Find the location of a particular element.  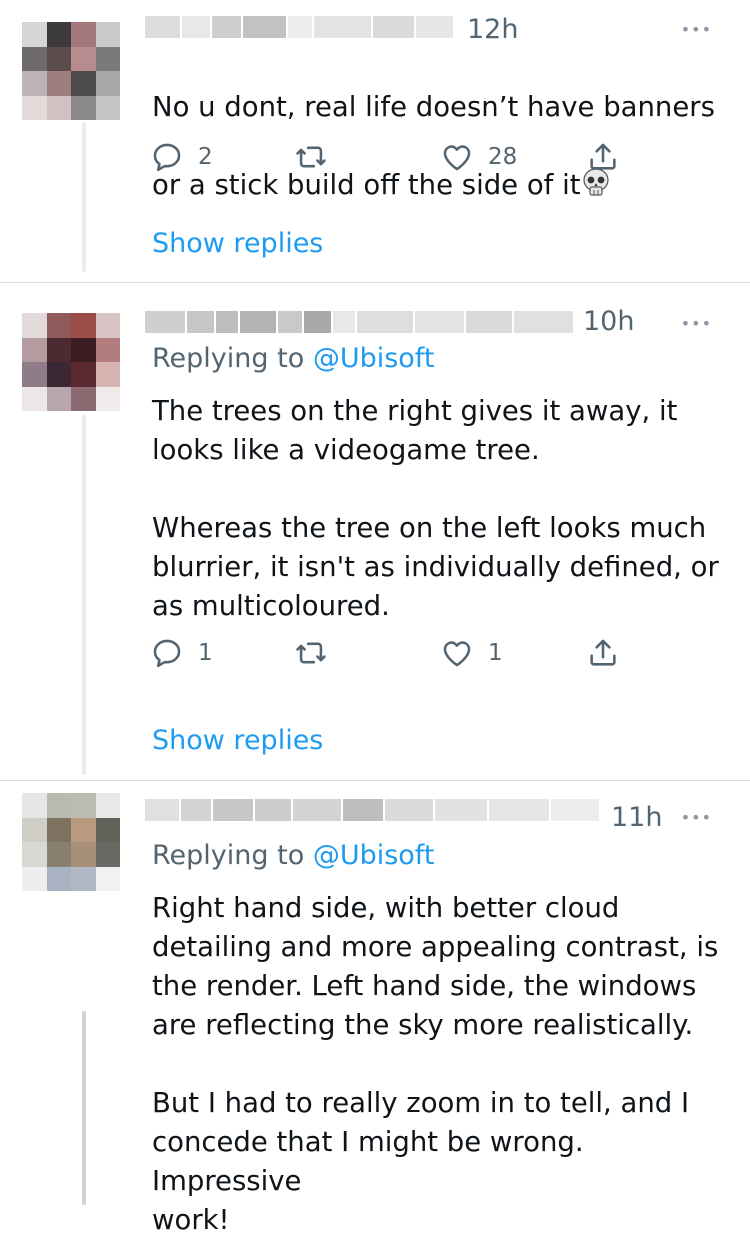

reply-count: 2 is located at coordinates (205, 157).